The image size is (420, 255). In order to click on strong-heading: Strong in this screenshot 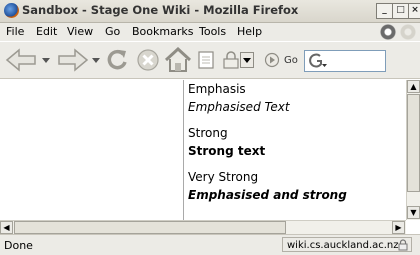, I will do `click(208, 133)`.